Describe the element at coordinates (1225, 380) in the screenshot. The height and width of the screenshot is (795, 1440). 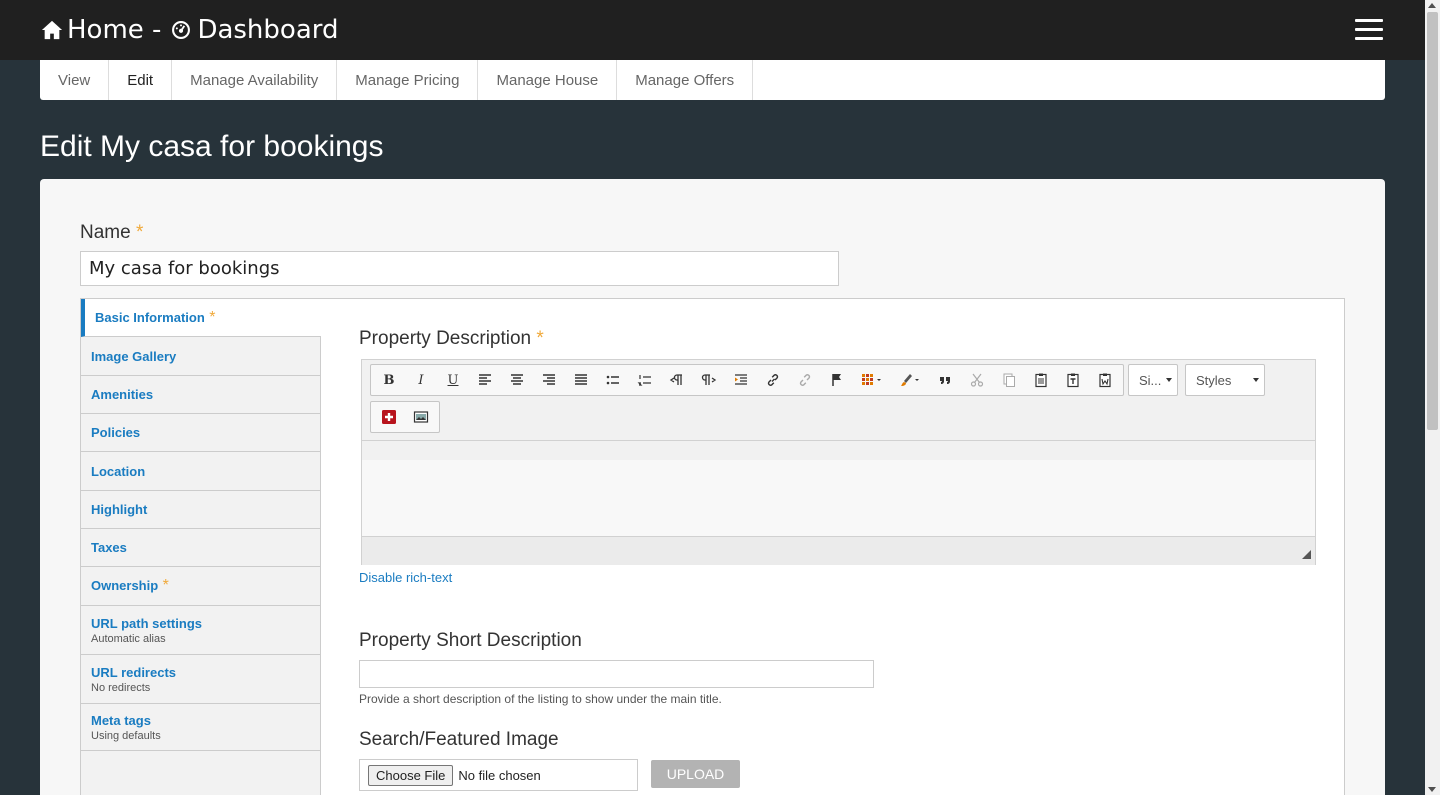
I see `styles-dropdown: Styles` at that location.